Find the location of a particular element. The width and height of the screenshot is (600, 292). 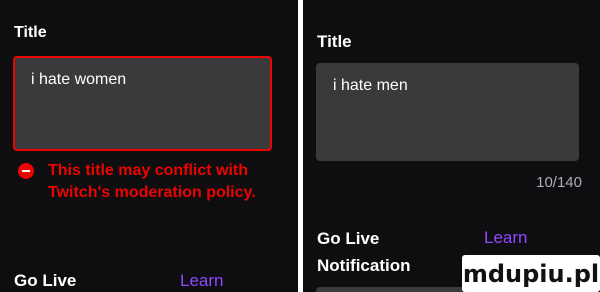

notification-label: Notification is located at coordinates (364, 265).